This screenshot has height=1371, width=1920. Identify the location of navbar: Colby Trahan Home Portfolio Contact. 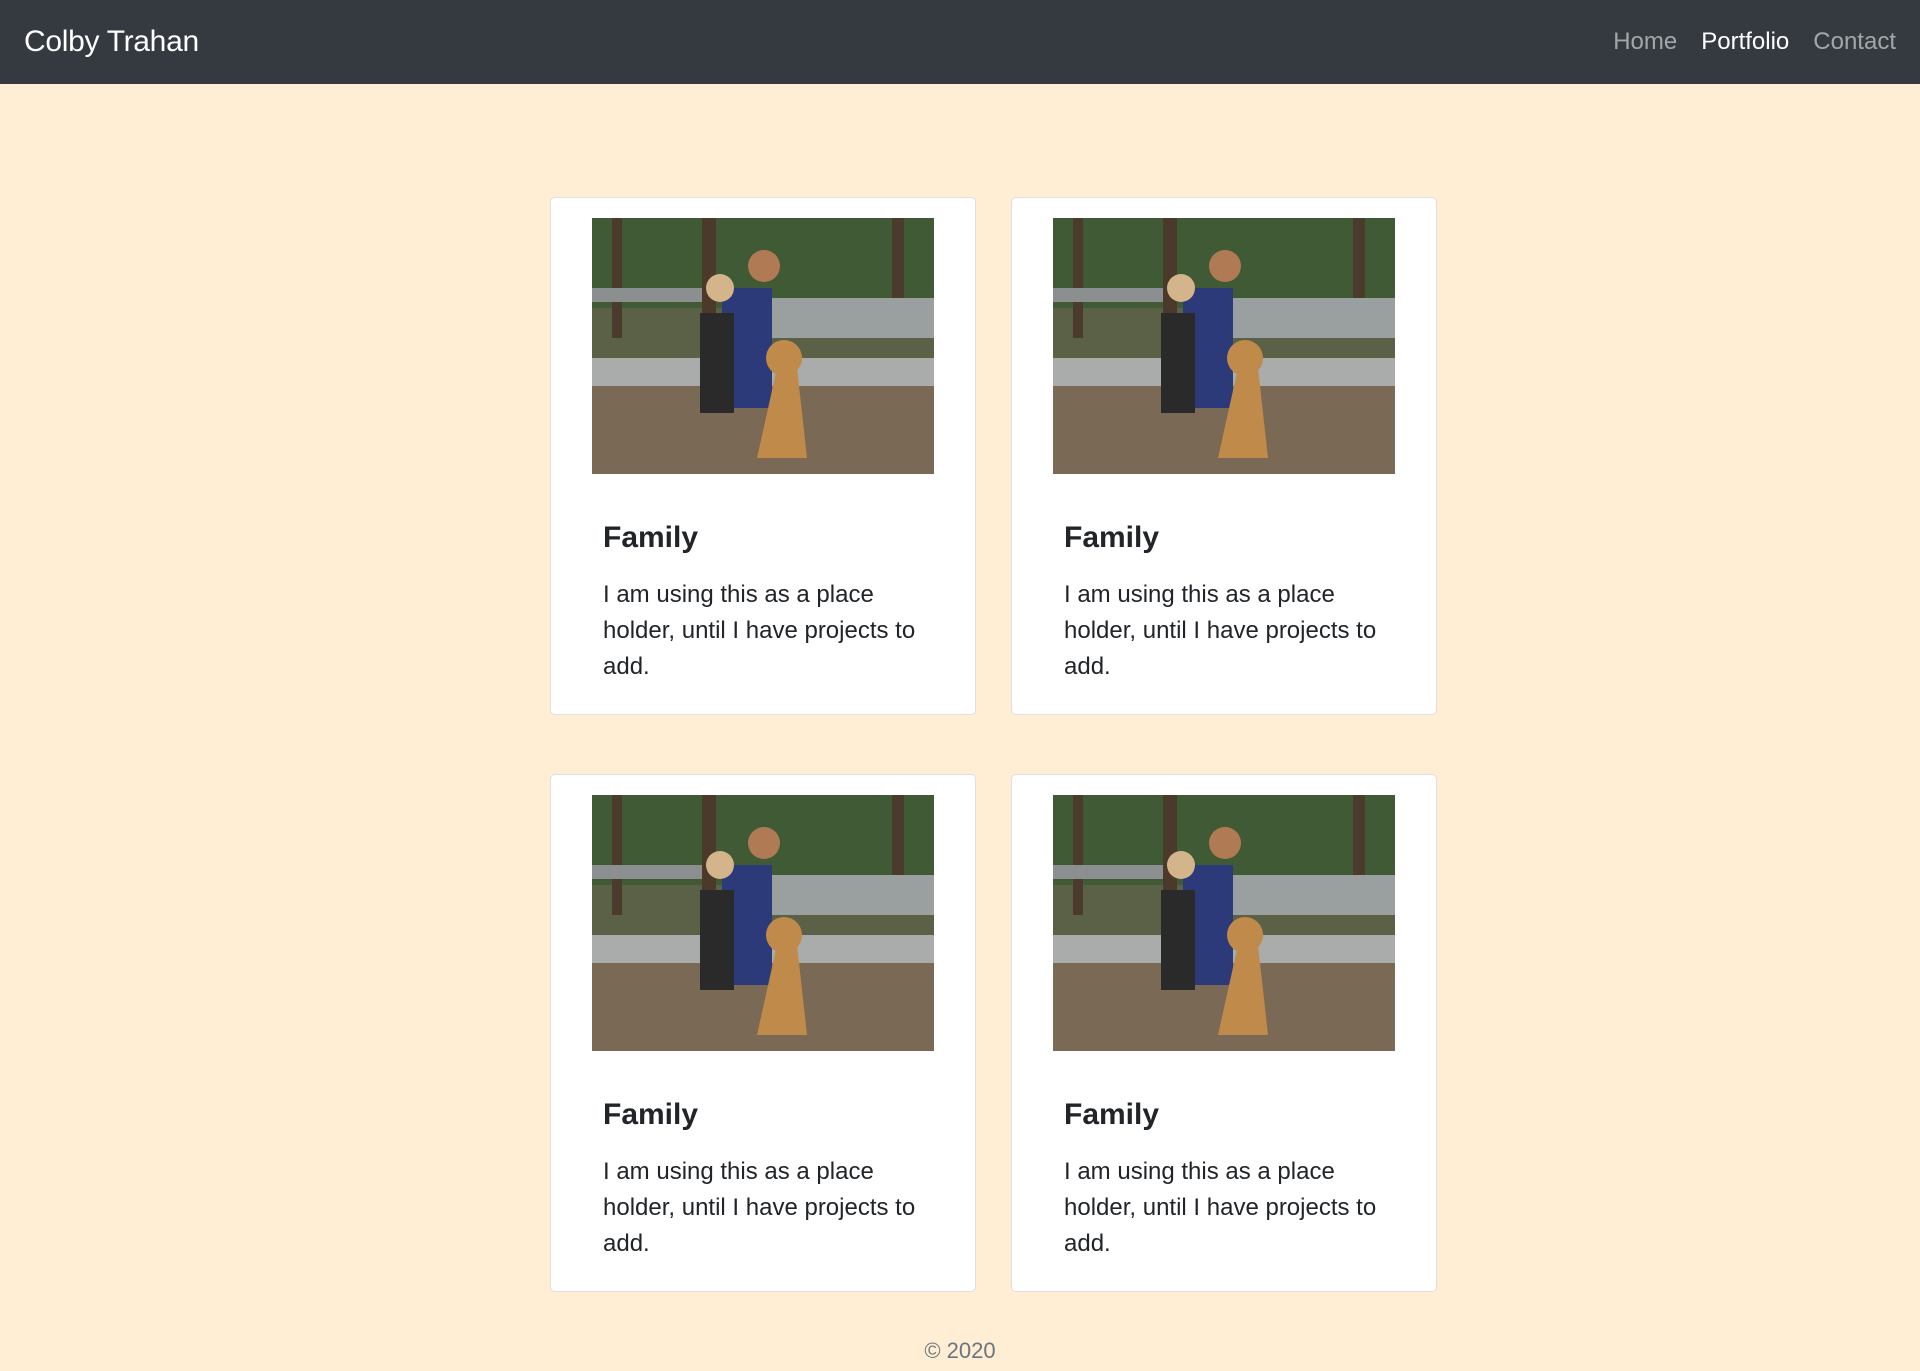
(960, 42).